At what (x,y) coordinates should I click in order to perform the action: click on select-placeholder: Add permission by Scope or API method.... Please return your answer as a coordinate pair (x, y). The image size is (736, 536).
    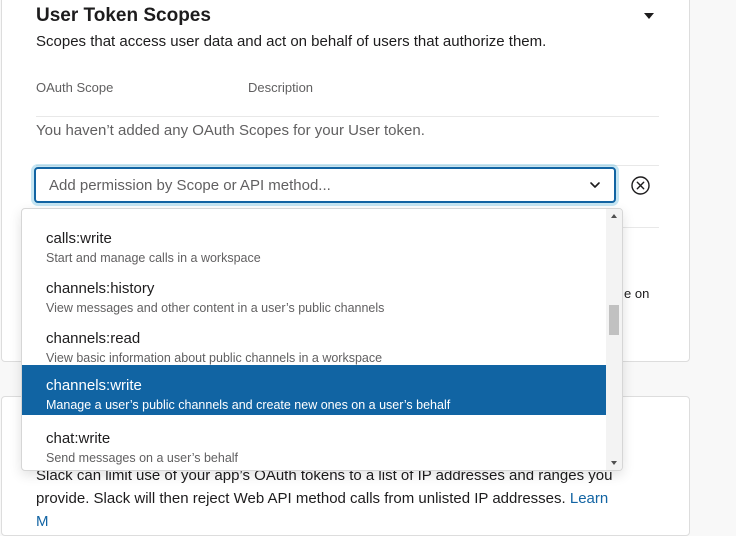
    Looking at the image, I should click on (190, 185).